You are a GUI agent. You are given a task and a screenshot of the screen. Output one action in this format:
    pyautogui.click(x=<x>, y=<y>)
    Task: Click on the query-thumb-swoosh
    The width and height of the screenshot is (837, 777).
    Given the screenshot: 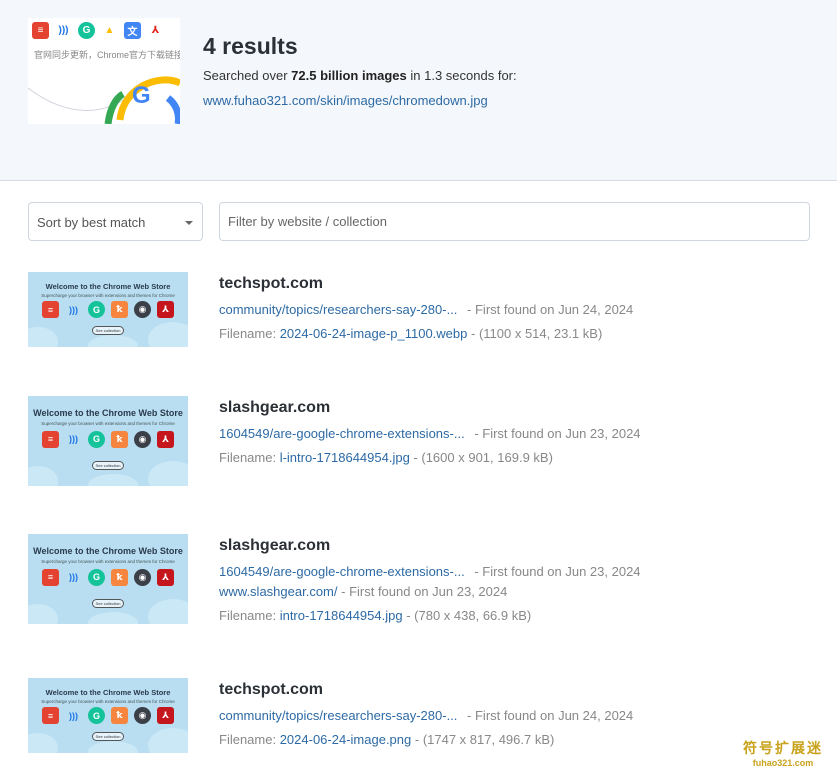 What is the action you would take?
    pyautogui.click(x=104, y=100)
    